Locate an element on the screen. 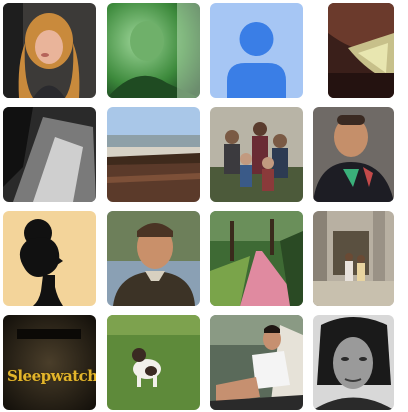 This screenshot has width=408, height=412. avatar-woman-blonde is located at coordinates (49, 50).